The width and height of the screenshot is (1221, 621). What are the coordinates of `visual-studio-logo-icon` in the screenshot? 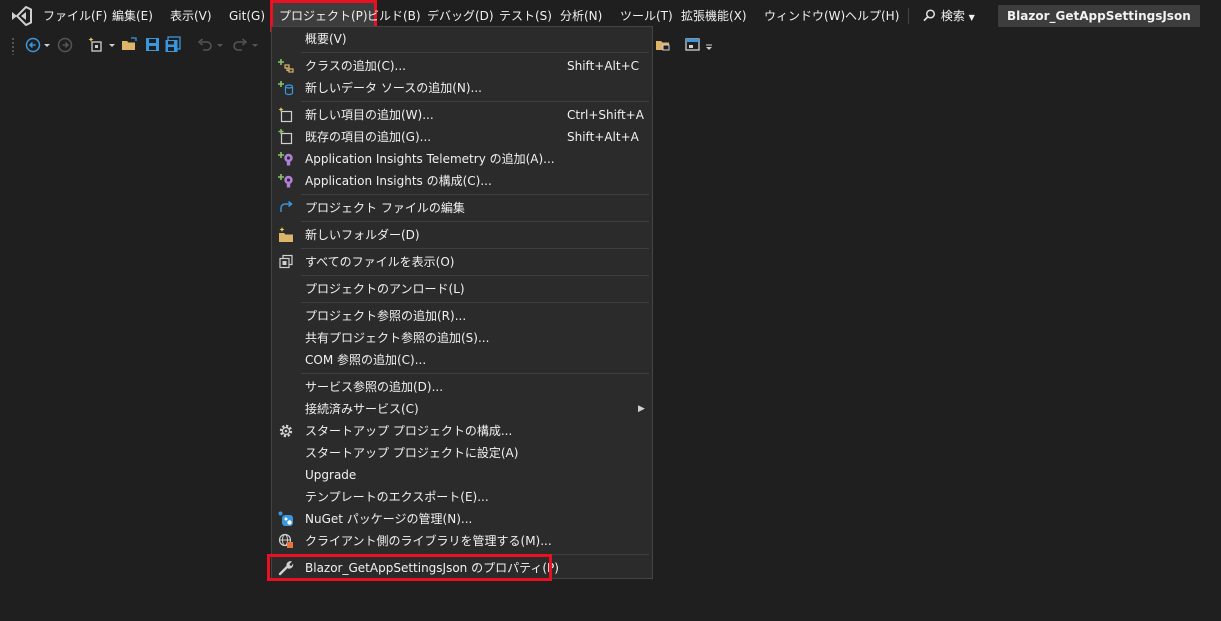 It's located at (21, 16).